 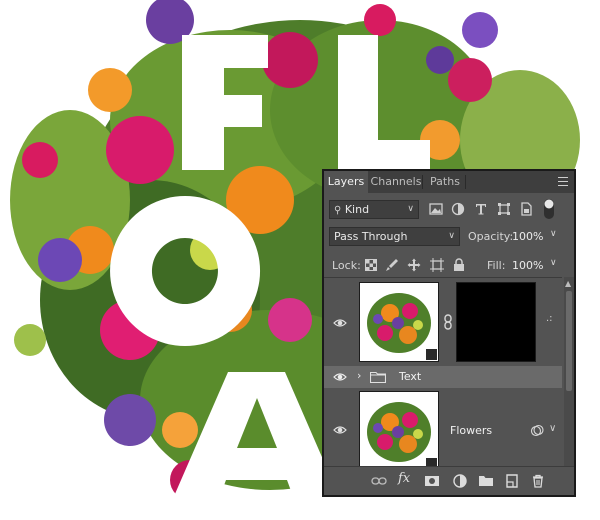 What do you see at coordinates (379, 481) in the screenshot?
I see `link-layers-icon` at bounding box center [379, 481].